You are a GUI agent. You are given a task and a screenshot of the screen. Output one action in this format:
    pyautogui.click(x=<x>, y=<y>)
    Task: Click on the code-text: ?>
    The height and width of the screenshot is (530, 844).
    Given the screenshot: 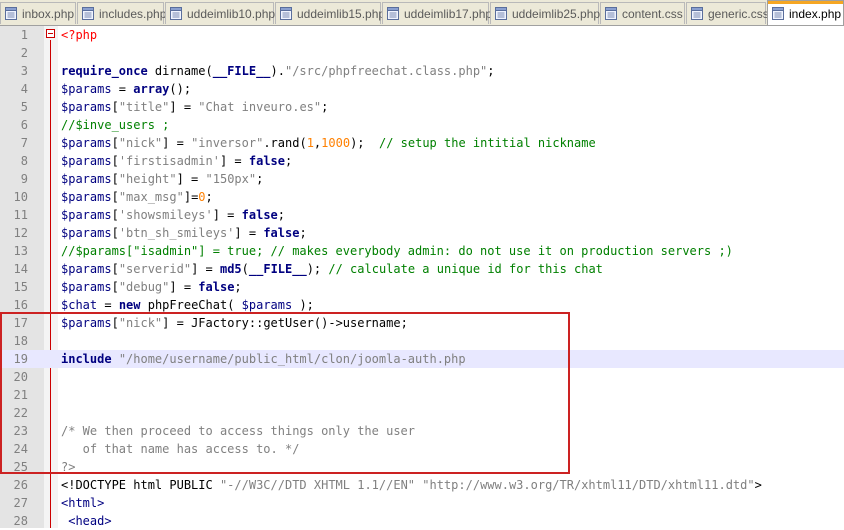 What is the action you would take?
    pyautogui.click(x=68, y=467)
    